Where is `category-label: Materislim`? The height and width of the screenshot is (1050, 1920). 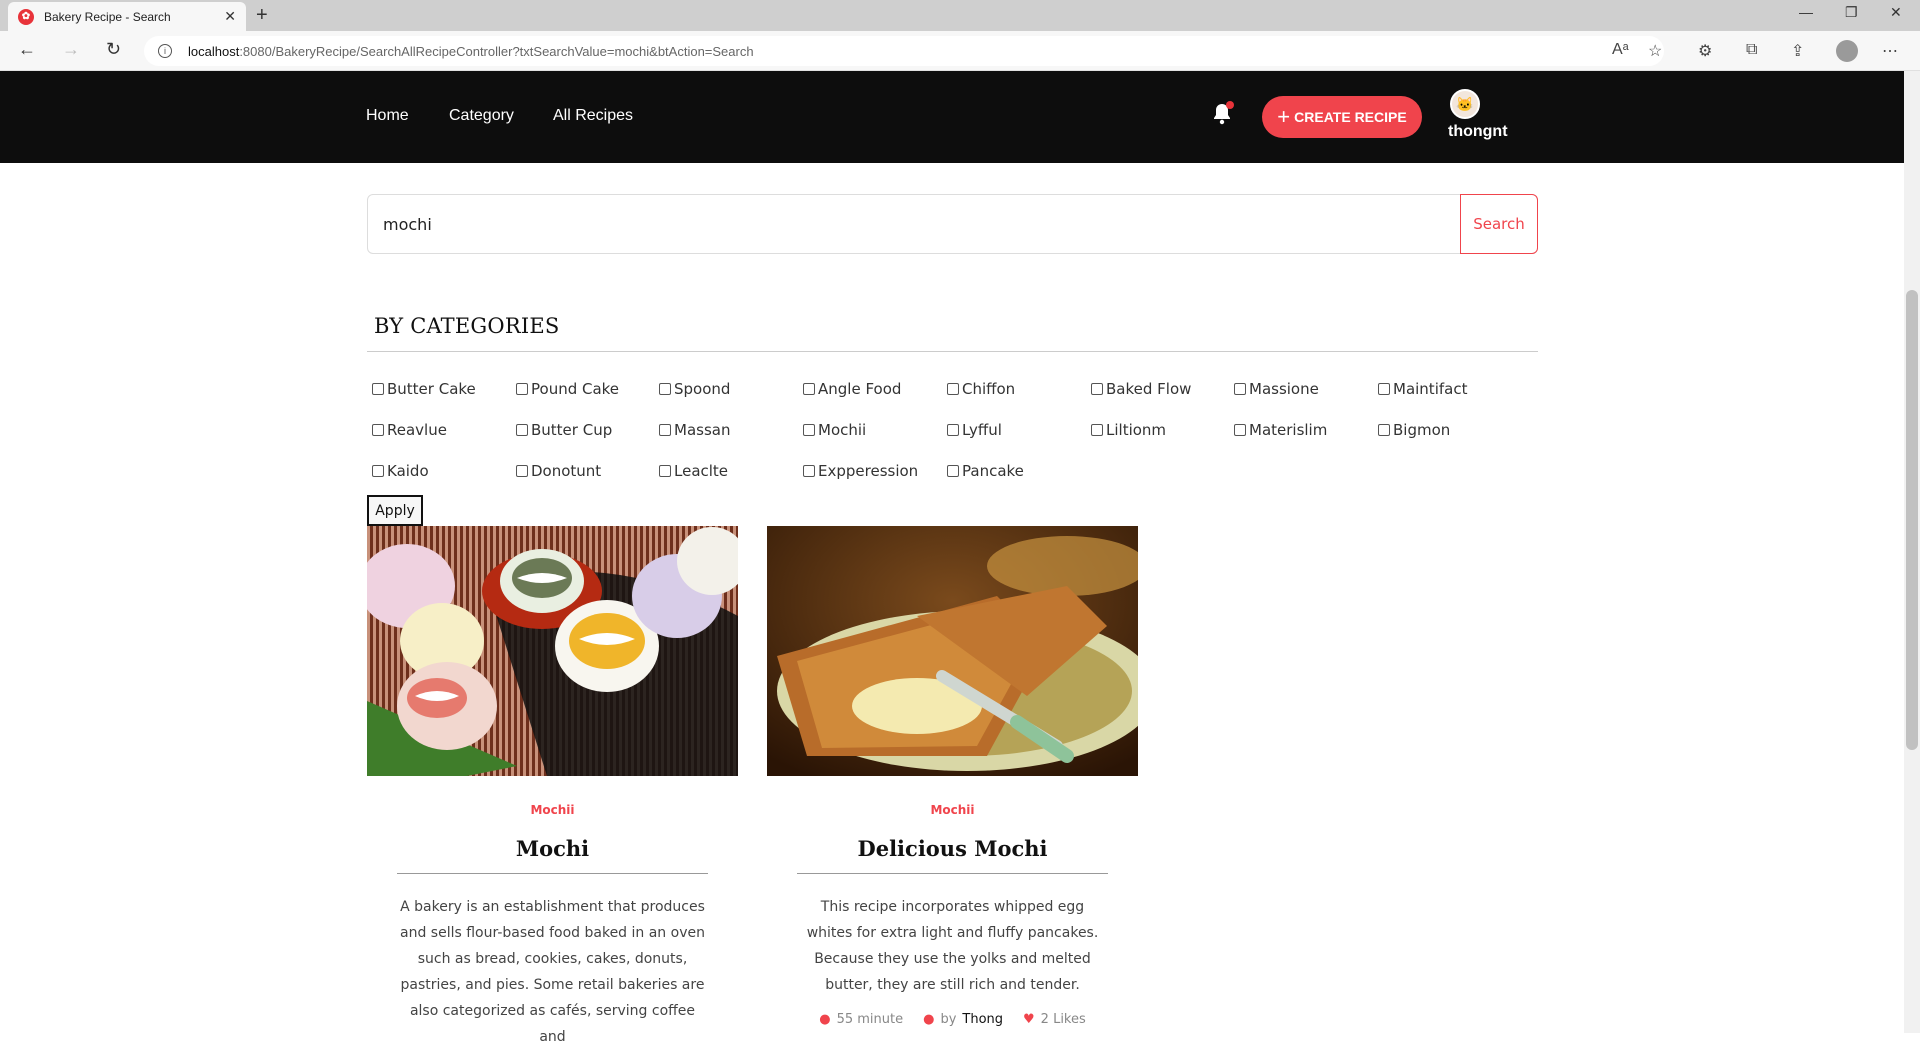
category-label: Materislim is located at coordinates (1288, 430).